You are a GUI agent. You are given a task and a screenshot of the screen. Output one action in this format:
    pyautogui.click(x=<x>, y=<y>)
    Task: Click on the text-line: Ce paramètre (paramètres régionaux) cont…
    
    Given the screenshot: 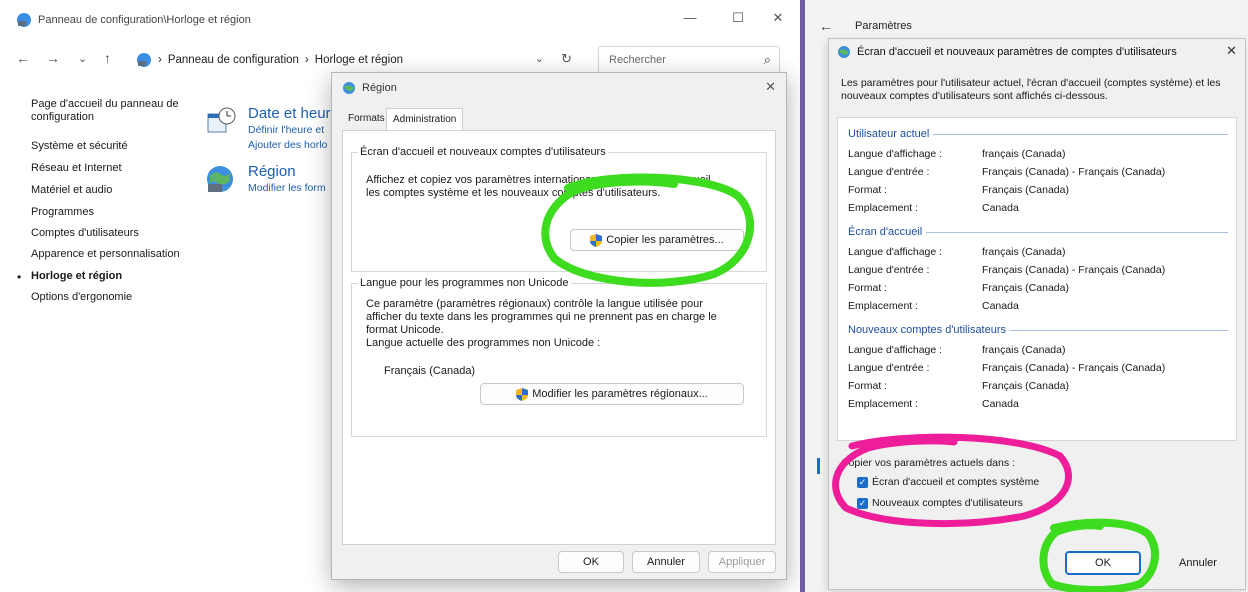 What is the action you would take?
    pyautogui.click(x=534, y=304)
    